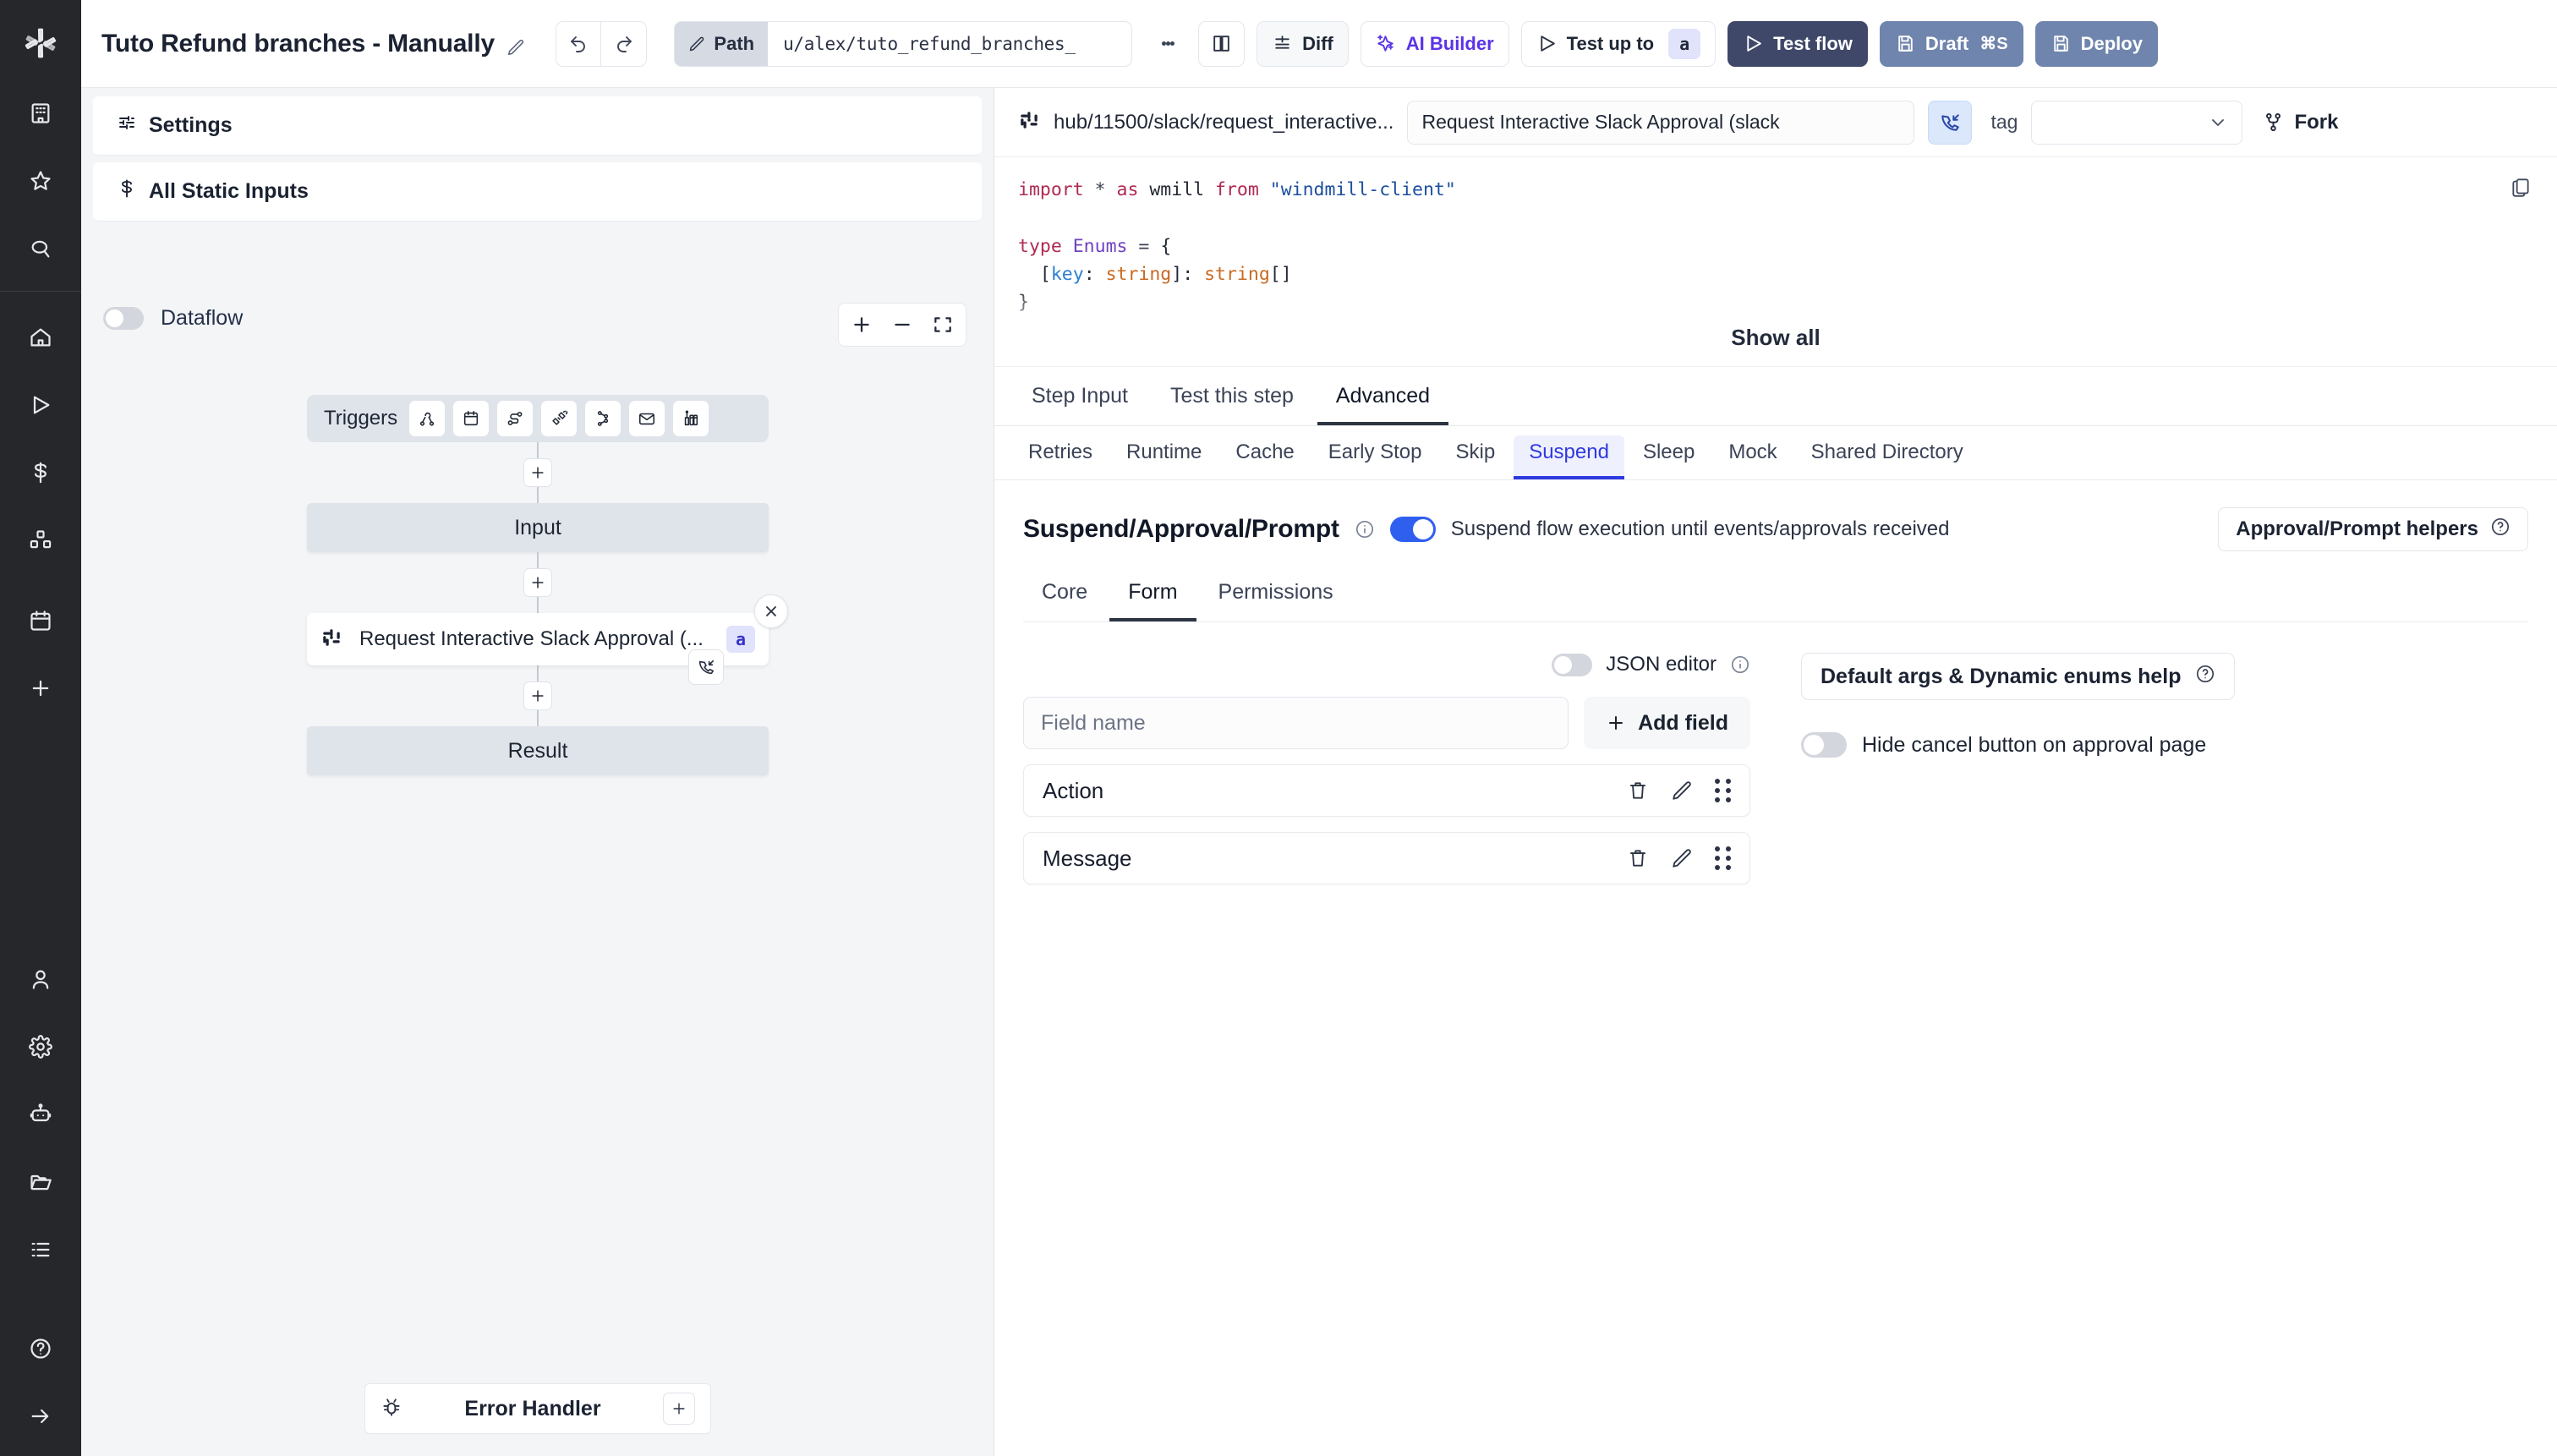  What do you see at coordinates (1164, 457) in the screenshot?
I see `tab-runtime: Runtime` at bounding box center [1164, 457].